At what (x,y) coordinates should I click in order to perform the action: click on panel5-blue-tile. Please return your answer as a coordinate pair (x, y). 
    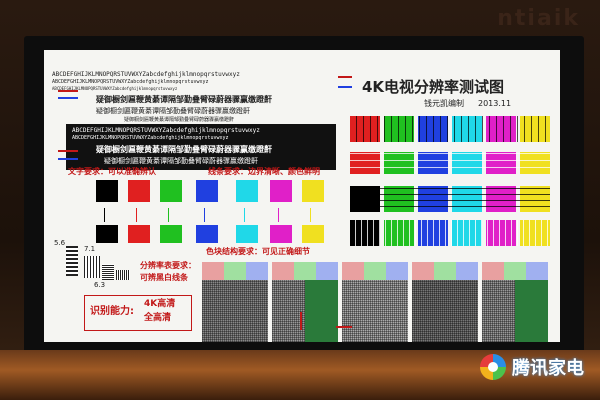
    Looking at the image, I should click on (537, 271).